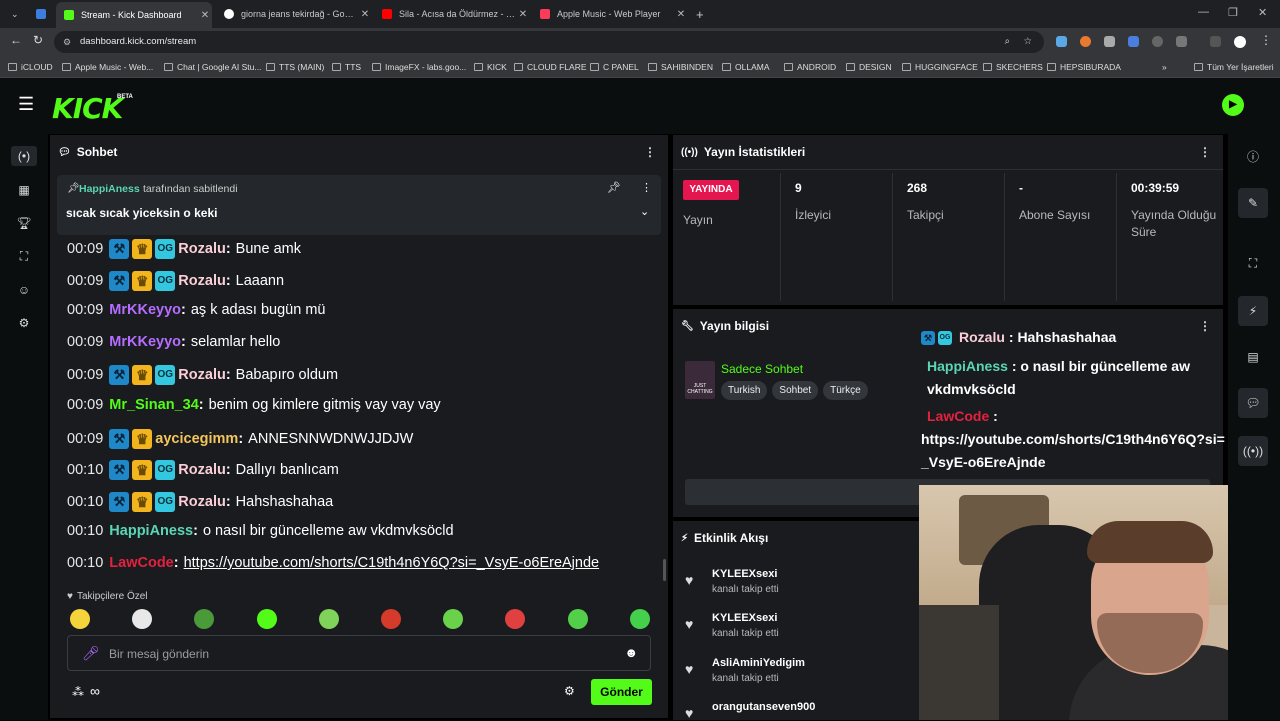  I want to click on restore-icon: ❐, so click(1233, 12).